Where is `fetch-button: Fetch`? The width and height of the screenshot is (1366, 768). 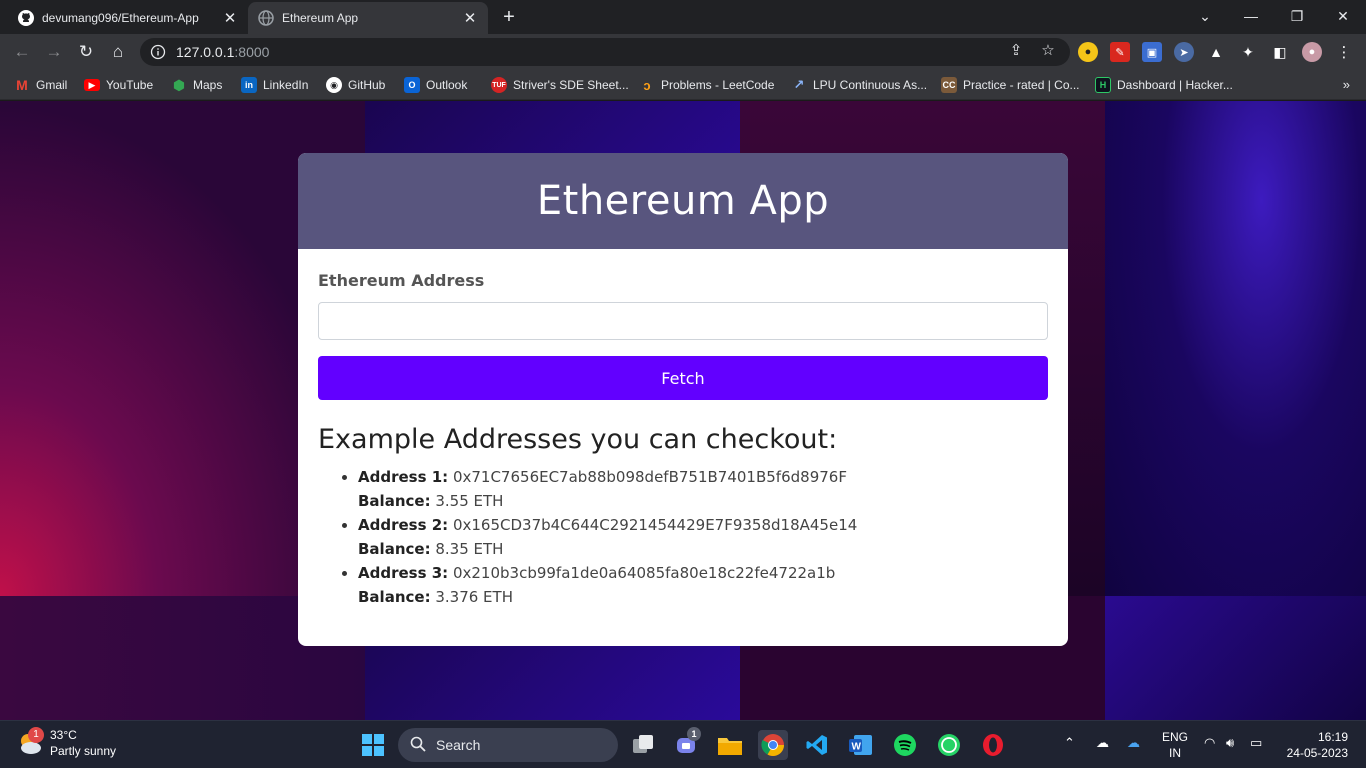 fetch-button: Fetch is located at coordinates (683, 378).